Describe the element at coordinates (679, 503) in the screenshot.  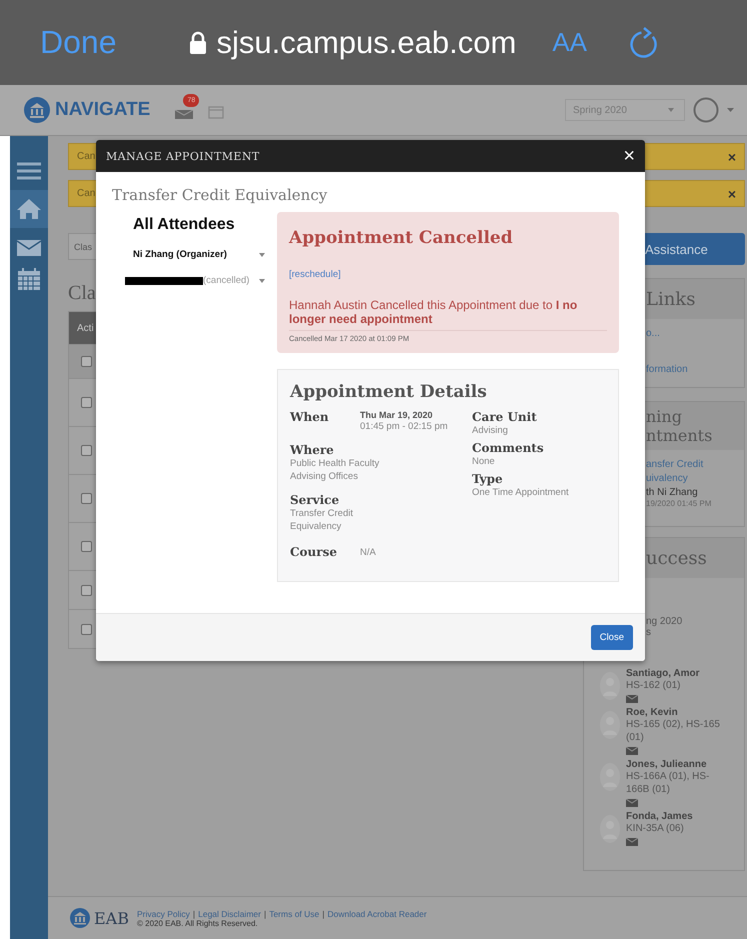
I see `appointment-date: 19/2020 01:45 PM` at that location.